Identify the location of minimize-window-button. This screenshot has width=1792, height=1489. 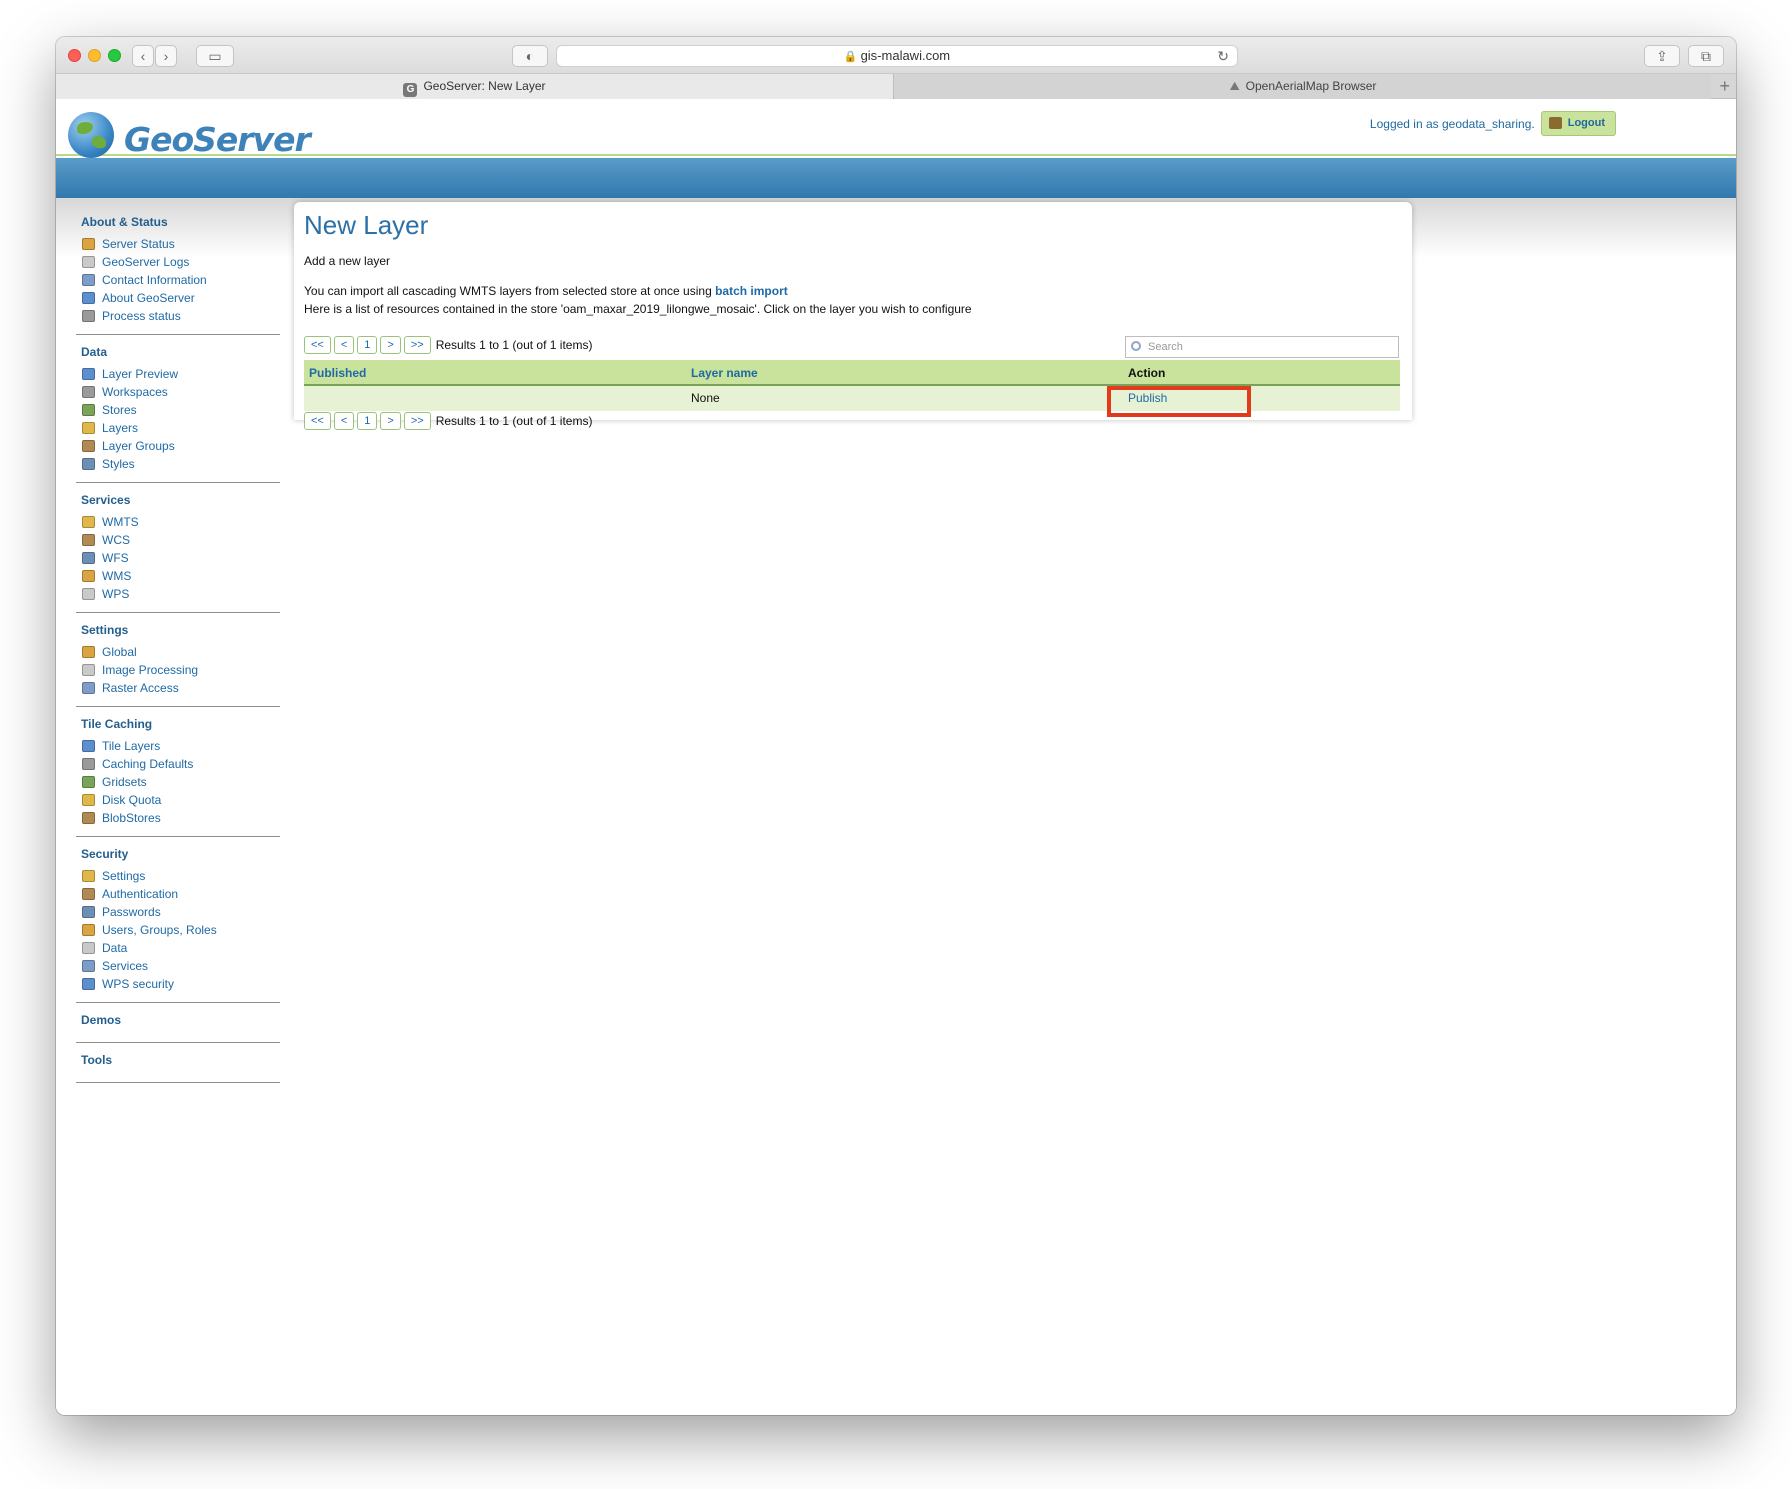
(94, 55).